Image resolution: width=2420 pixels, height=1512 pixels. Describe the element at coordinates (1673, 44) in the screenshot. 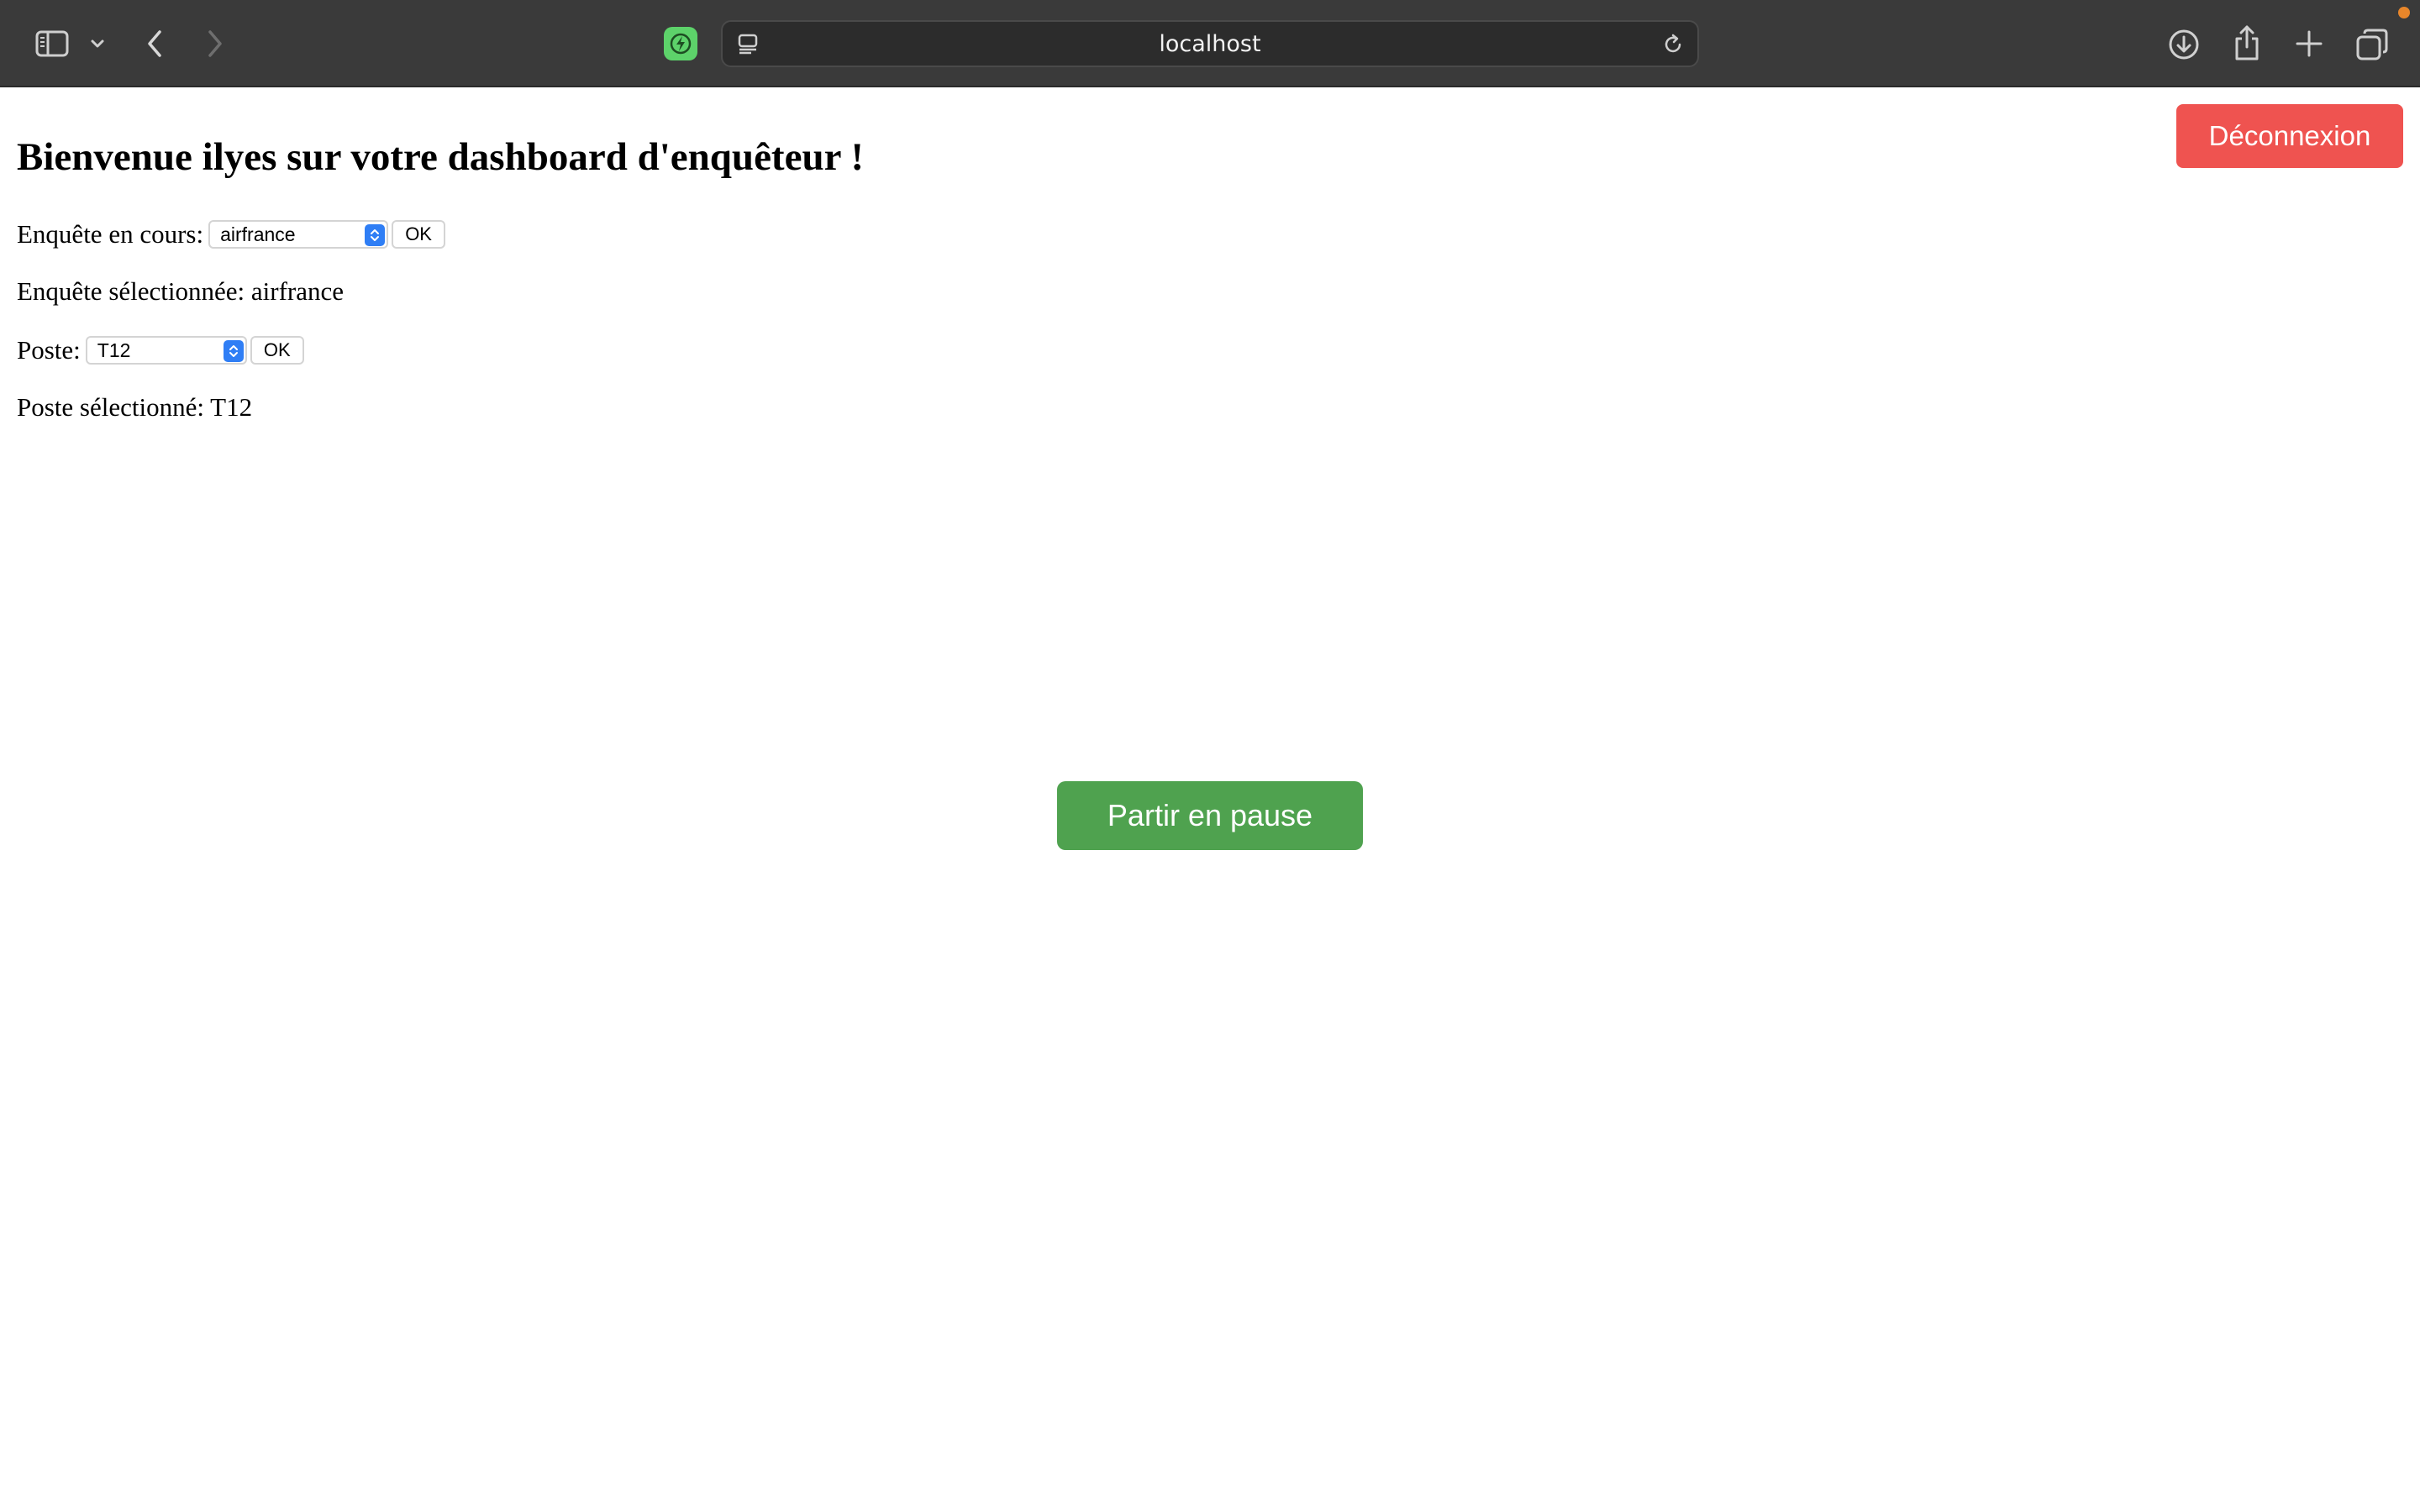

I see `reload-icon` at that location.